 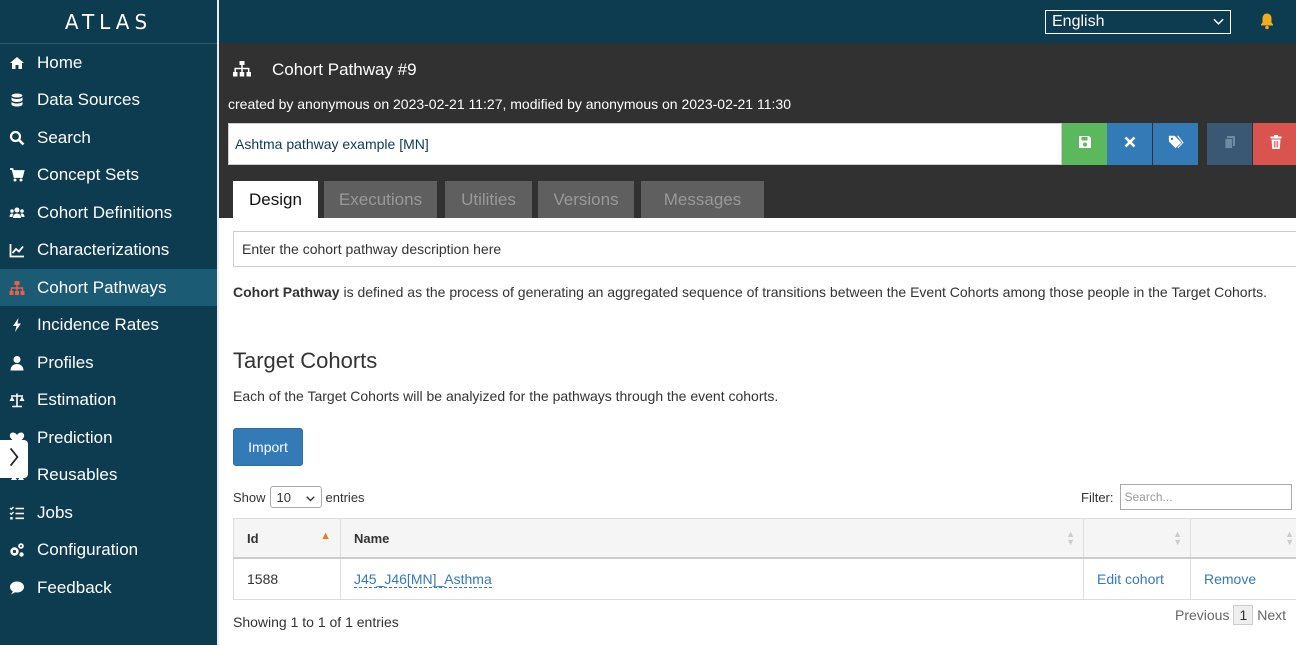 I want to click on filter-label: Filter:, so click(x=1097, y=497).